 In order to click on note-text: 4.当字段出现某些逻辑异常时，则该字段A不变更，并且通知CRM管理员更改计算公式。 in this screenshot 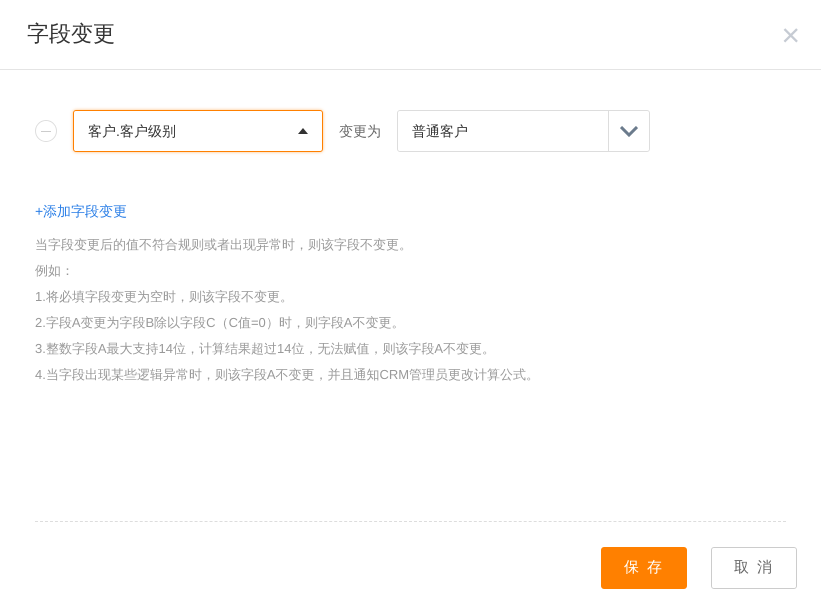, I will do `click(287, 375)`.